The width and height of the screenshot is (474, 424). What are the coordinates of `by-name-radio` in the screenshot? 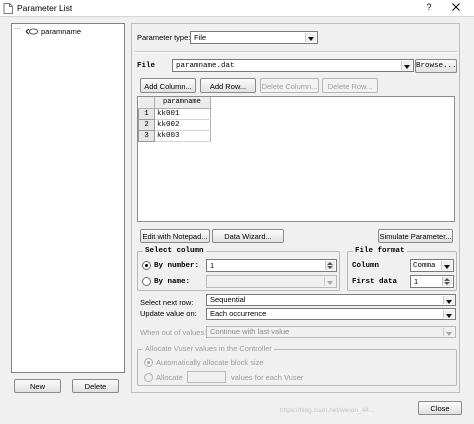 It's located at (146, 281).